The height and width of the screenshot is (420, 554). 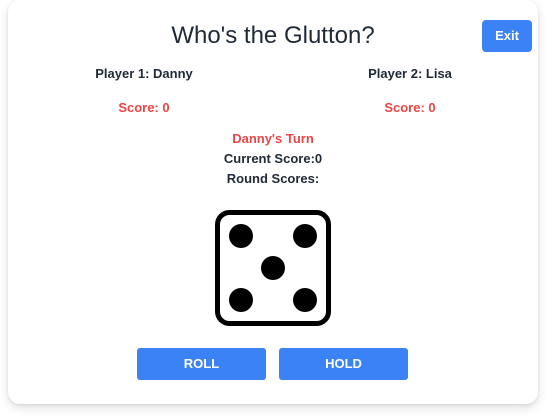 What do you see at coordinates (273, 158) in the screenshot?
I see `current-score: Current Score:0` at bounding box center [273, 158].